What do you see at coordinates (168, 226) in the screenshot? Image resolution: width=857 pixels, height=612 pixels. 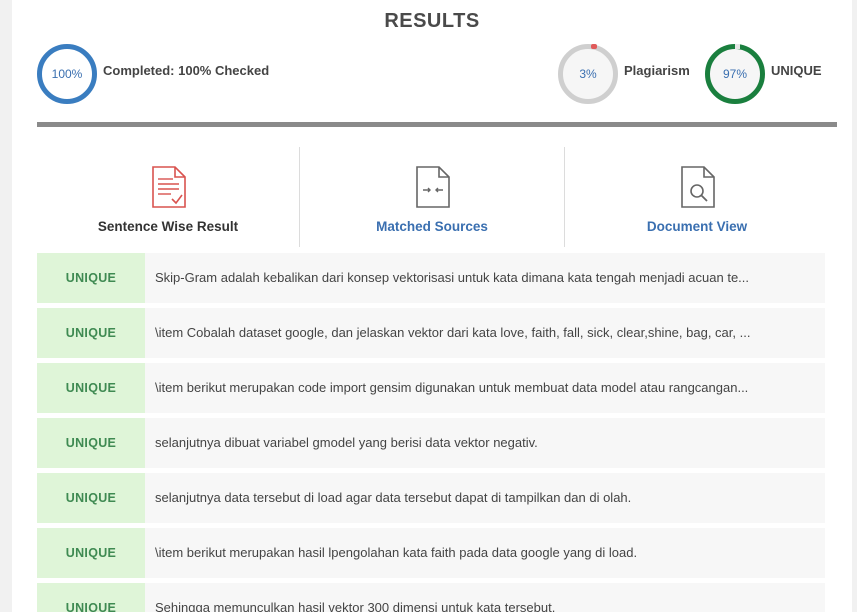 I see `tab-sentence-wise-result-label: Sentence Wise Result` at bounding box center [168, 226].